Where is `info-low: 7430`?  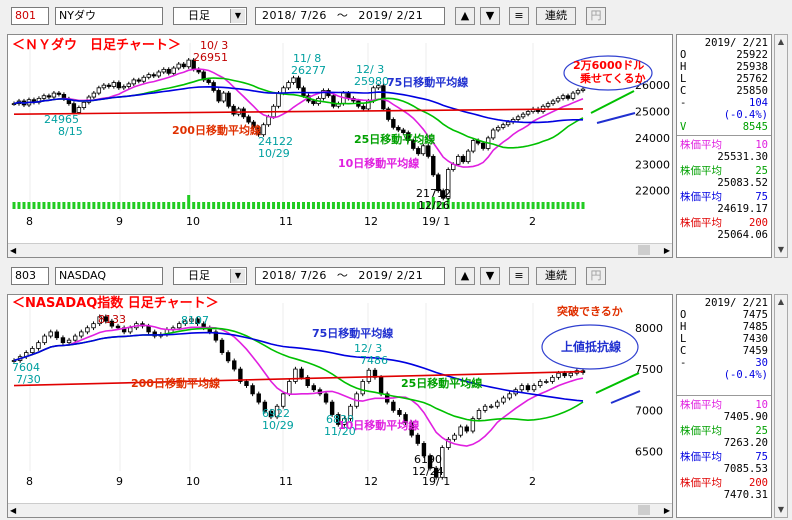
info-low: 7430 is located at coordinates (755, 339).